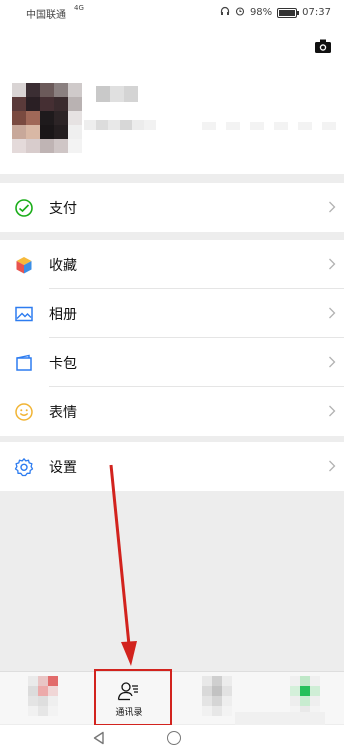  I want to click on avatar, so click(47, 118).